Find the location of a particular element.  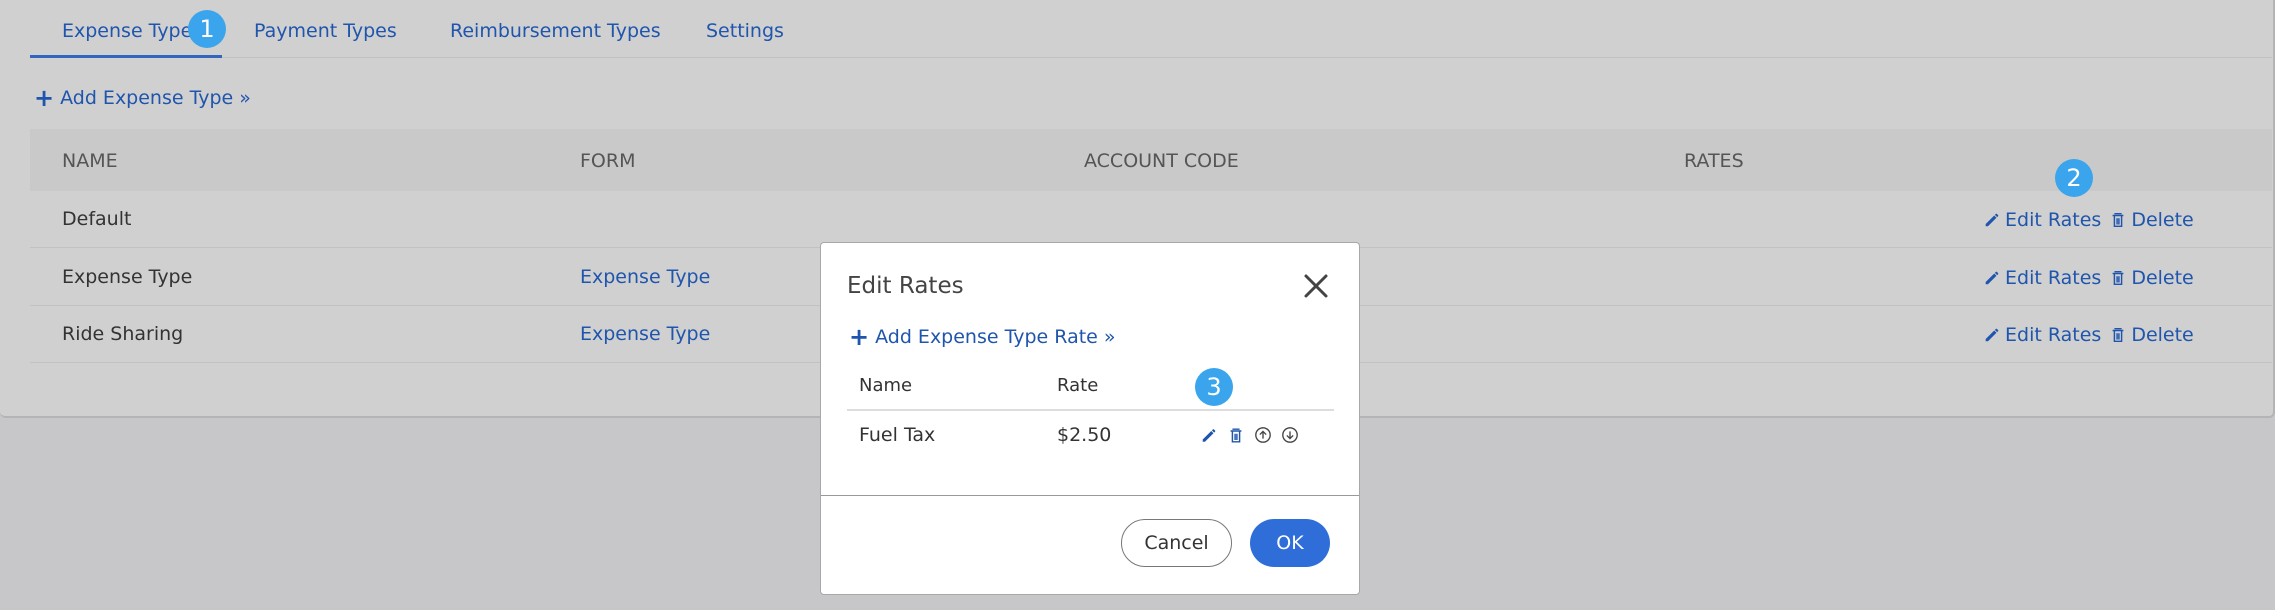

move-down-icon is located at coordinates (1290, 435).